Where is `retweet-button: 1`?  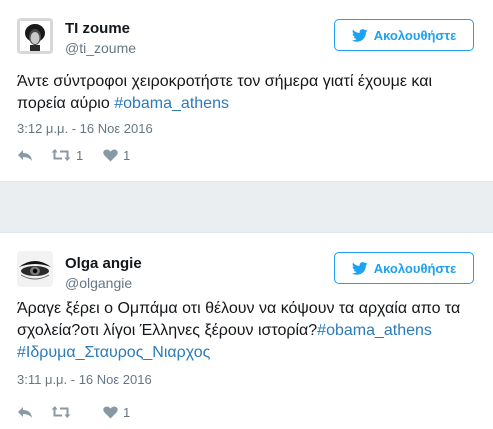 retweet-button: 1 is located at coordinates (77, 155).